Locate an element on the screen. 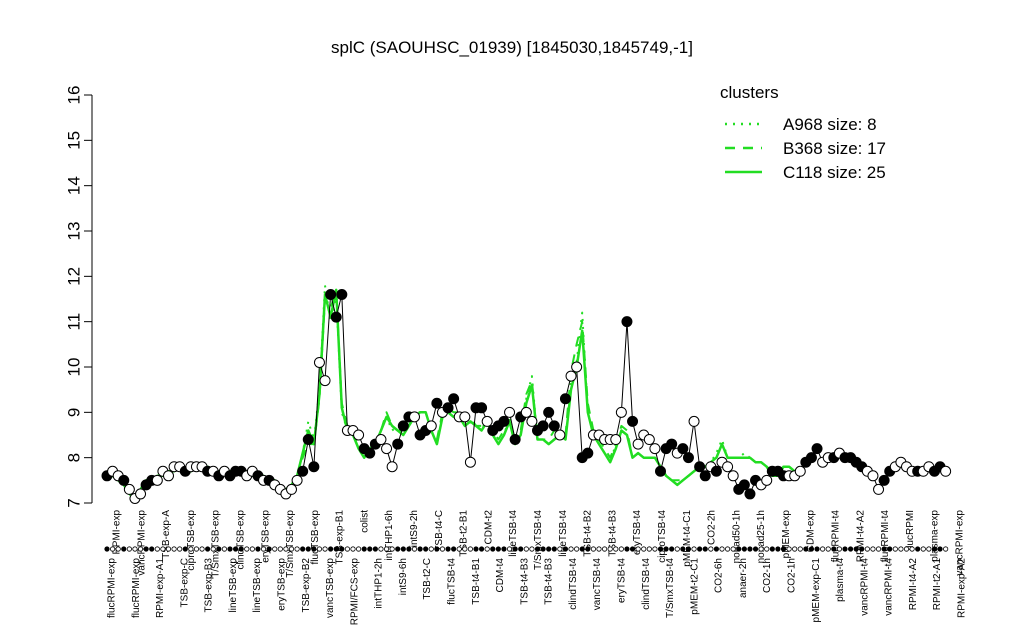 The width and height of the screenshot is (1024, 640). bottom-tick-label: vancTSB-exp is located at coordinates (330, 588).